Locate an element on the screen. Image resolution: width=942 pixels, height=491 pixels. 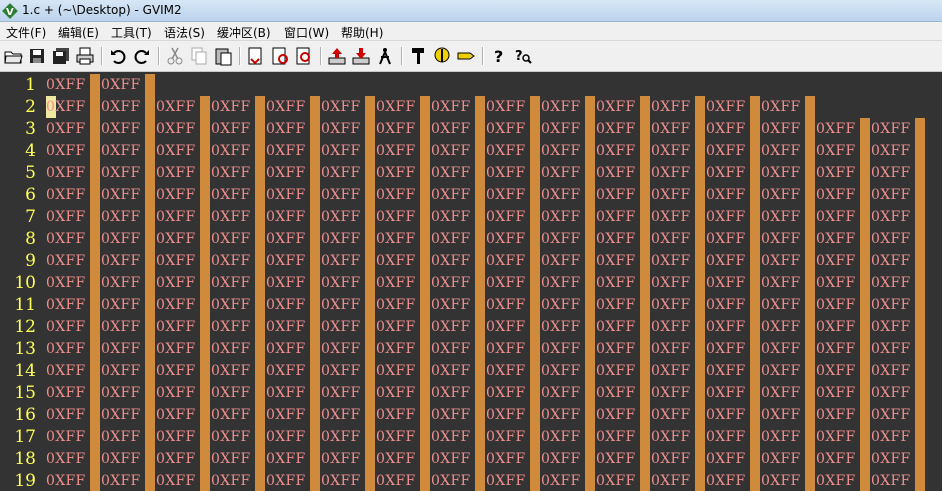
make-icon is located at coordinates (418, 56).